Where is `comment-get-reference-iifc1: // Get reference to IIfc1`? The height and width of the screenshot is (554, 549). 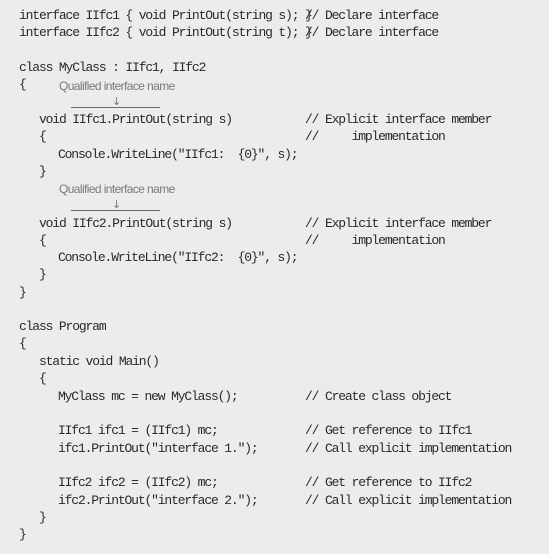 comment-get-reference-iifc1: // Get reference to IIfc1 is located at coordinates (388, 430).